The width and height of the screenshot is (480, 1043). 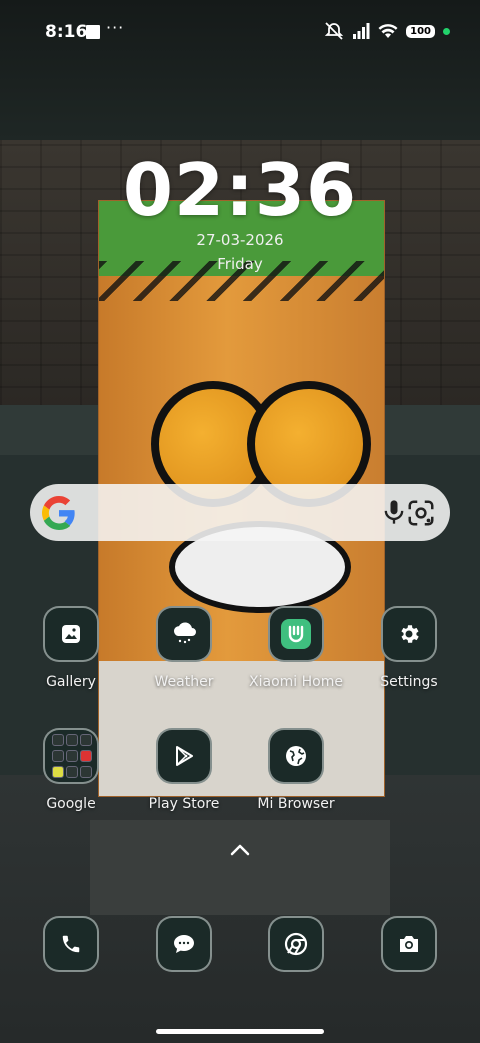 I want to click on gesture-handle, so click(x=240, y=1031).